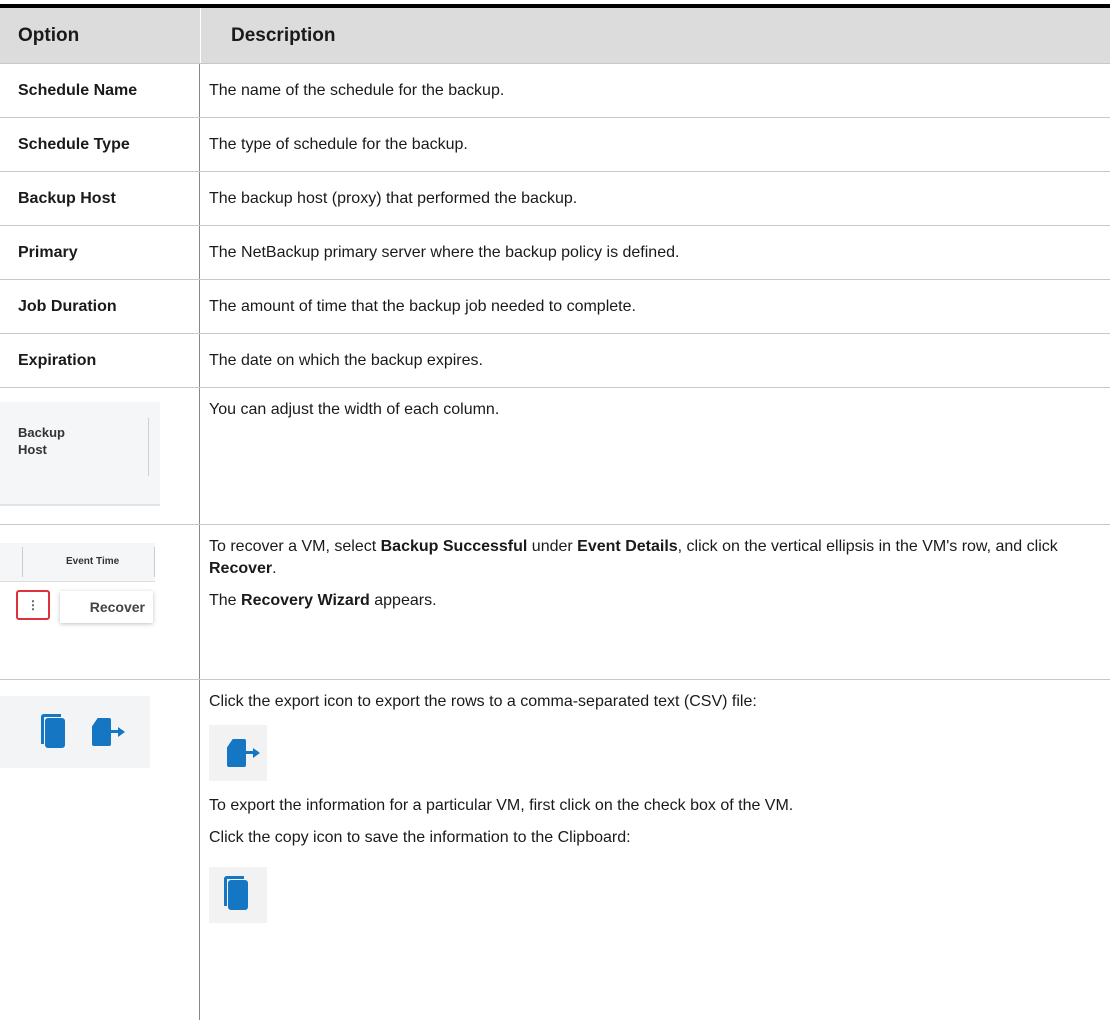 The width and height of the screenshot is (1110, 1020). Describe the element at coordinates (225, 600) in the screenshot. I see `text: The` at that location.